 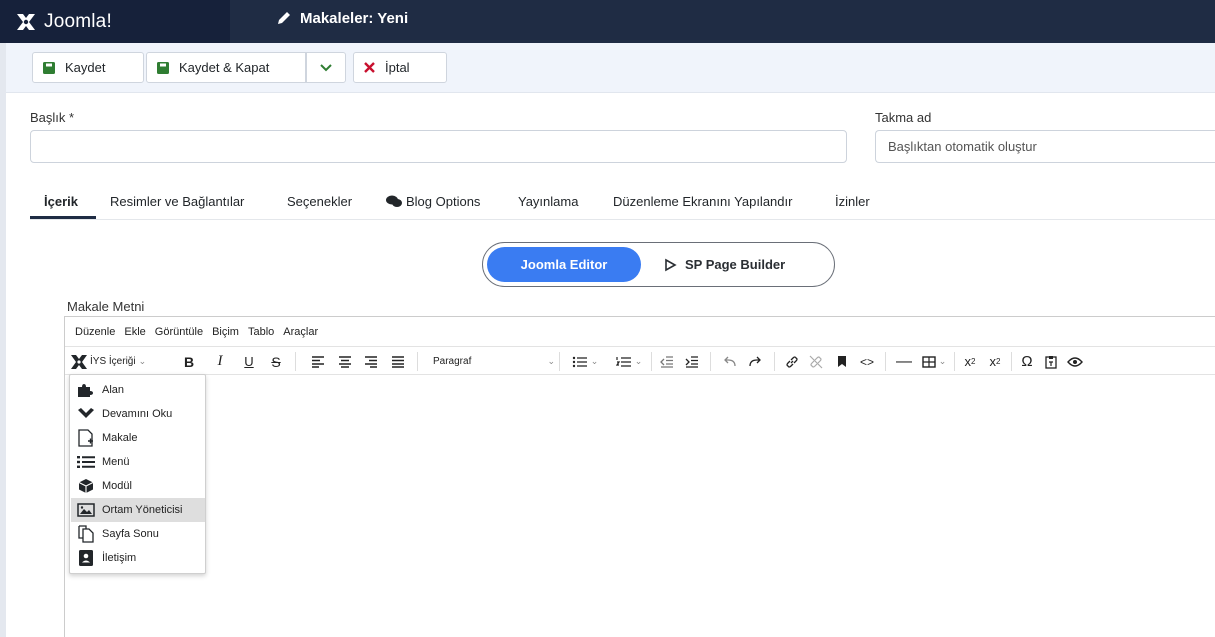 I want to click on numbered-list-icon: ⌄, so click(x=629, y=361).